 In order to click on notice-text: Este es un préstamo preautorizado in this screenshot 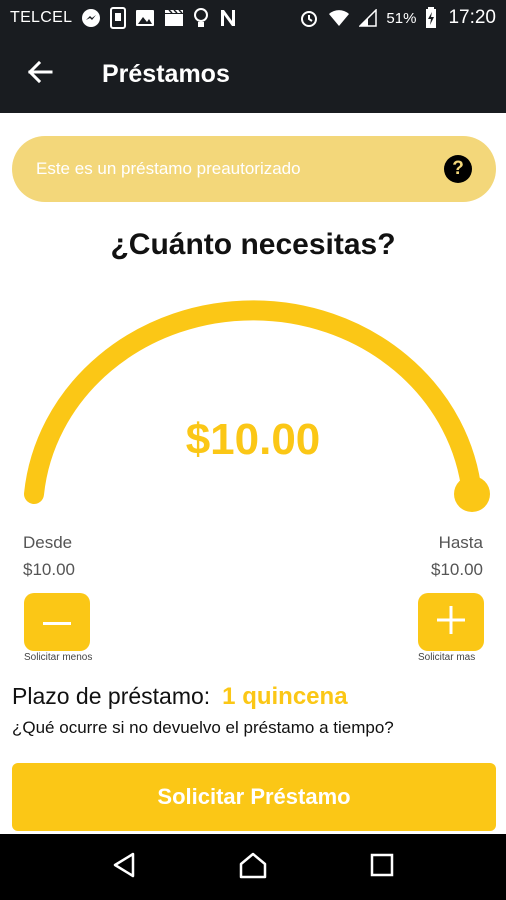, I will do `click(168, 168)`.